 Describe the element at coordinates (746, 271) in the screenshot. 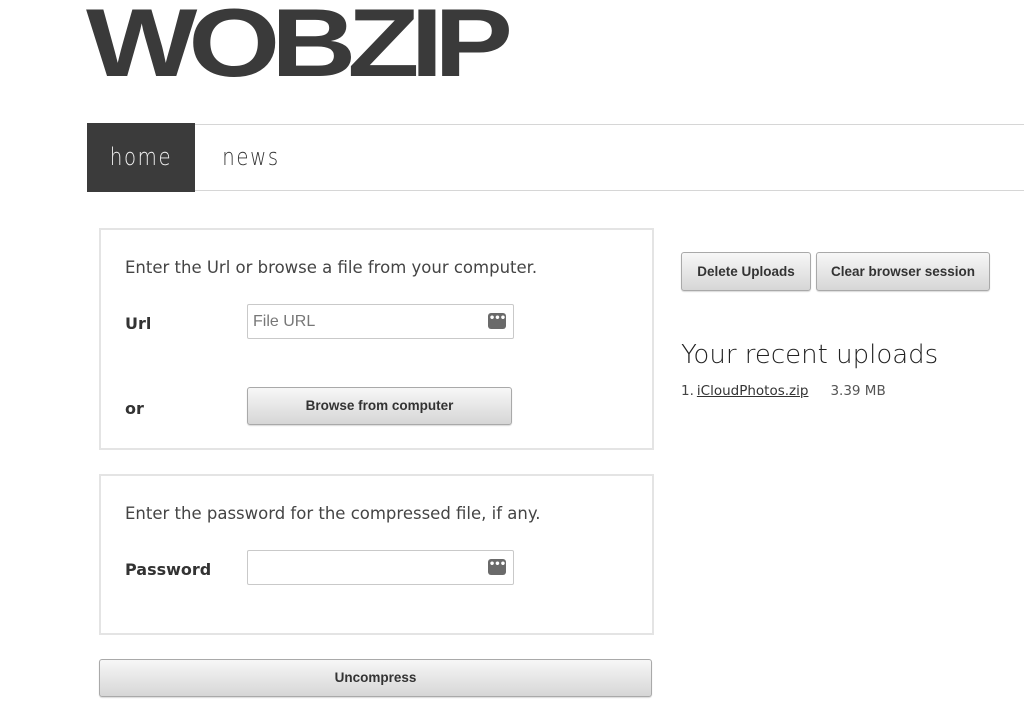

I see `delete-uploads-button: Delete Uploads` at that location.